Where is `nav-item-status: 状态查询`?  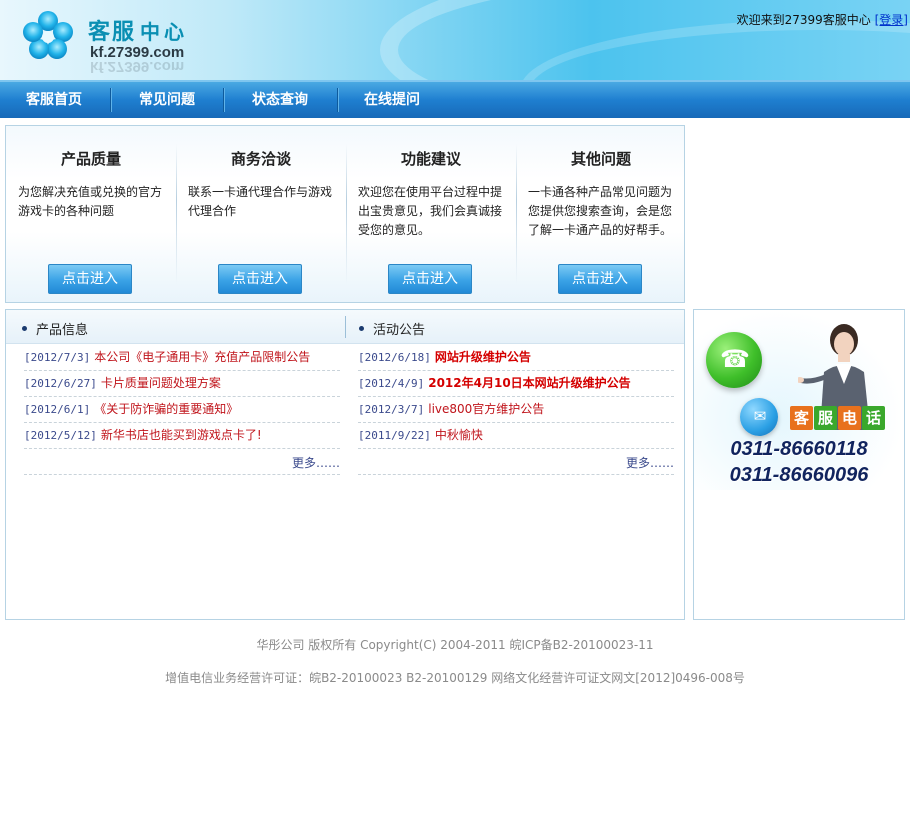
nav-item-status: 状态查询 is located at coordinates (280, 100).